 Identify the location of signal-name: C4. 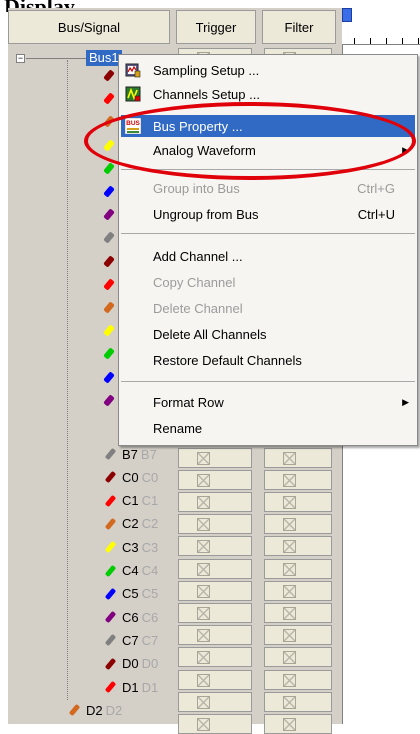
(130, 570).